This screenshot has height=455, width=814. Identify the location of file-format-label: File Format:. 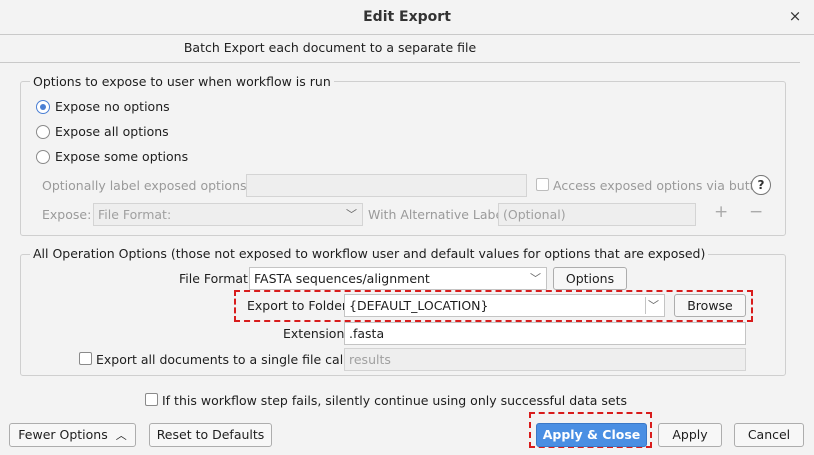
(216, 278).